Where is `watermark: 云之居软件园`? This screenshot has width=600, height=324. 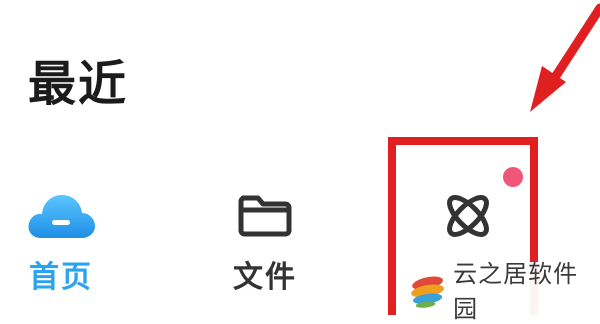
watermark: 云之居软件园 is located at coordinates (499, 291).